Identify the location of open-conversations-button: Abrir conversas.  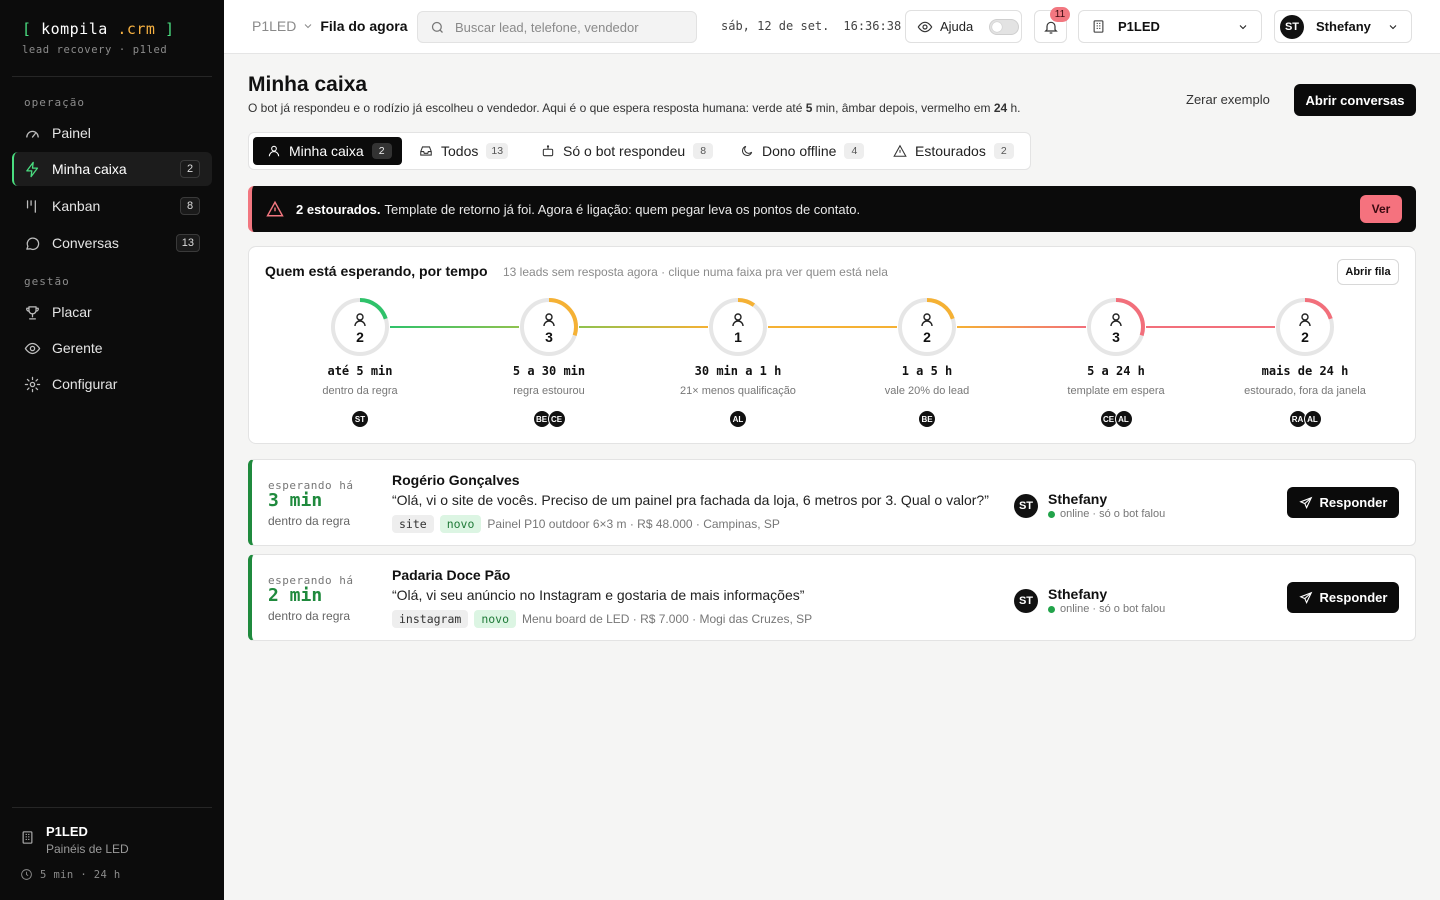
(1355, 100).